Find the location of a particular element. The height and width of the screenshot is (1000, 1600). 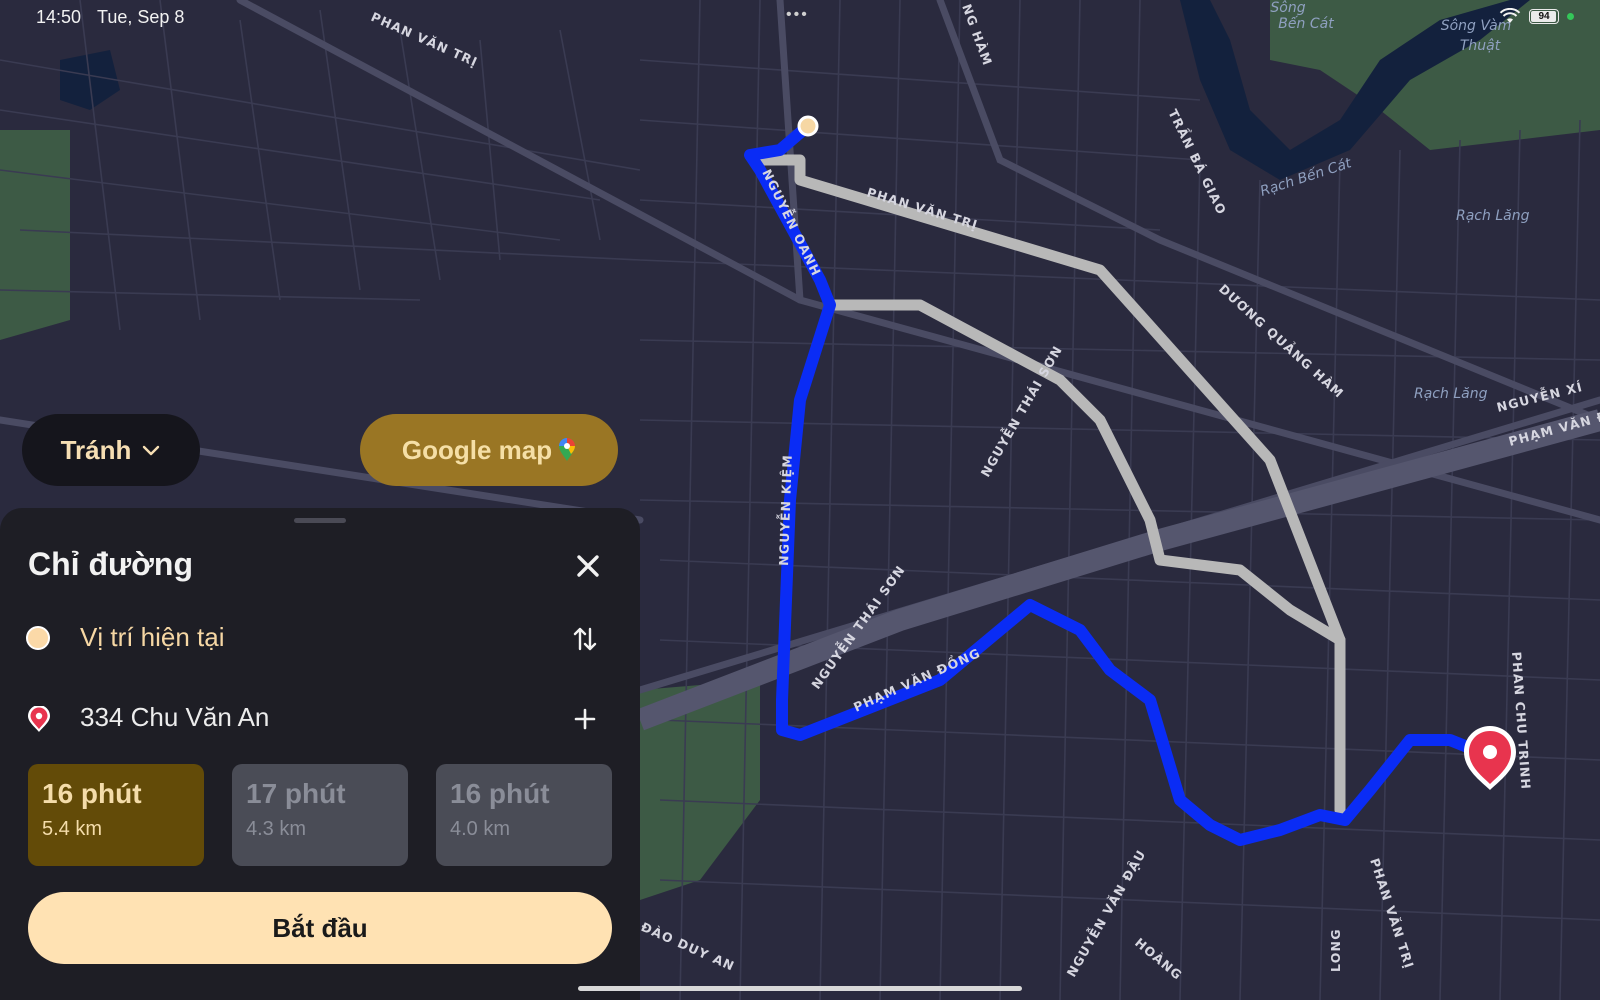

battery-icon: 94 is located at coordinates (1544, 16).